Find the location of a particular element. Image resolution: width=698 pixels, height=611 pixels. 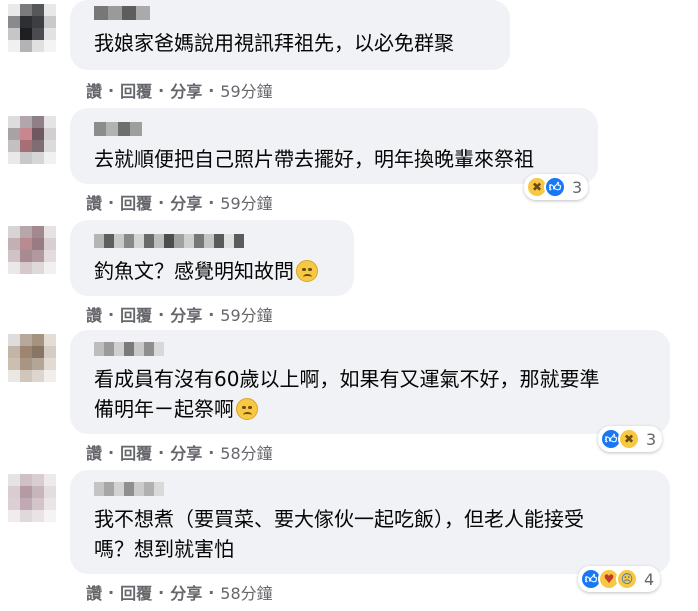

comment-text: 去就順便把自己照片帶去擺好，明年換晚輩來祭祖 is located at coordinates (314, 159).